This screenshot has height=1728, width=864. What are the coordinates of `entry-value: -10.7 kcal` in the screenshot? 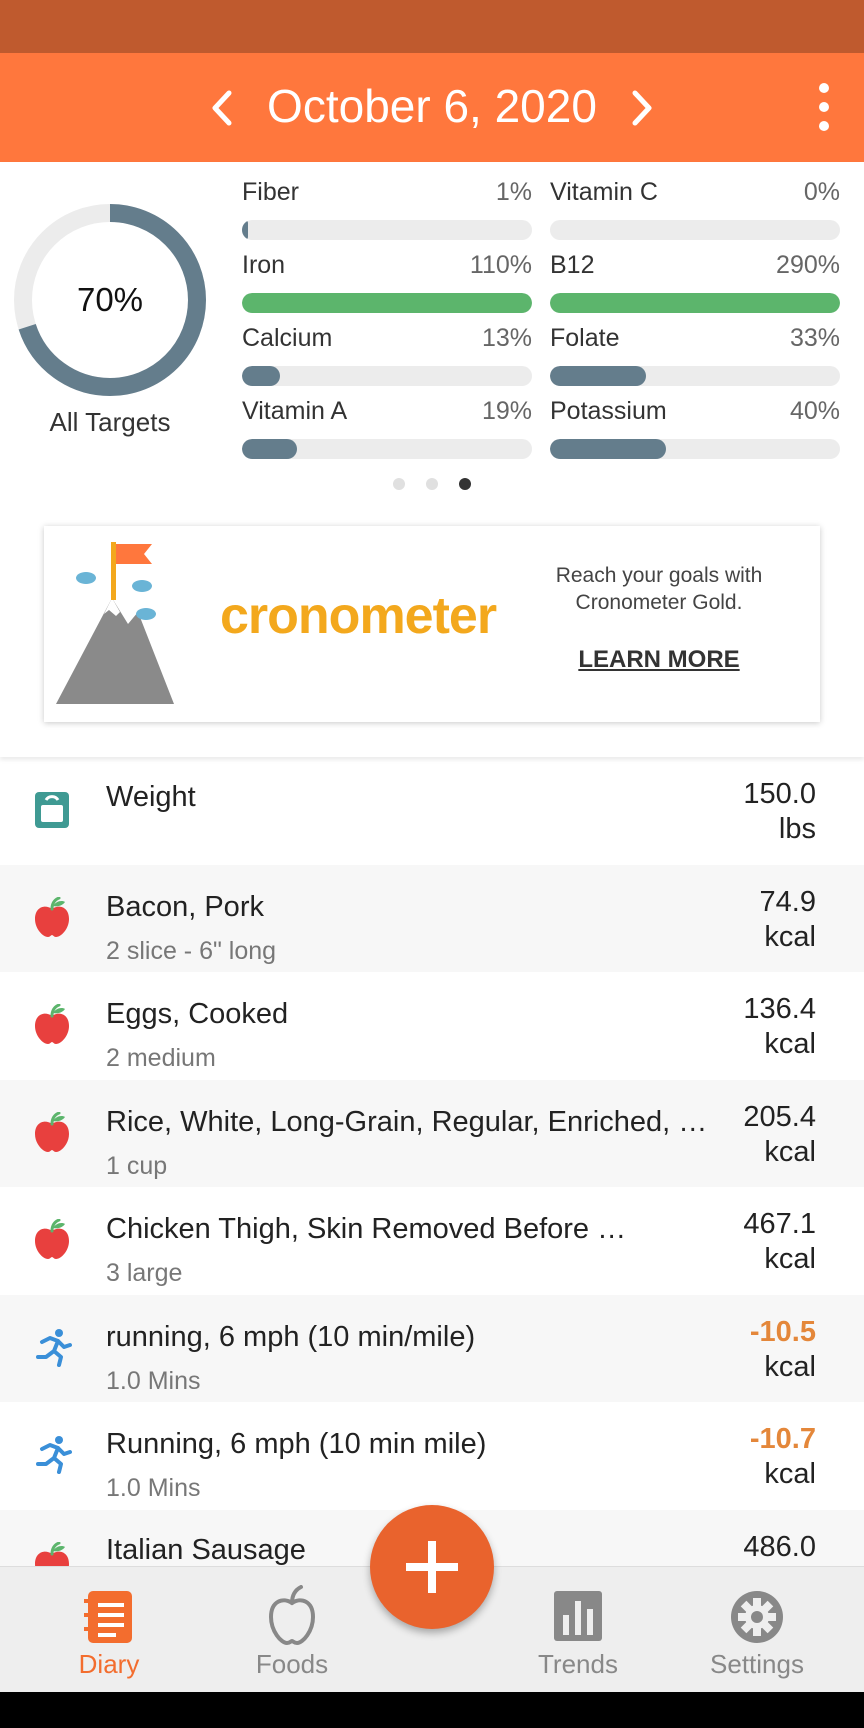 It's located at (783, 1457).